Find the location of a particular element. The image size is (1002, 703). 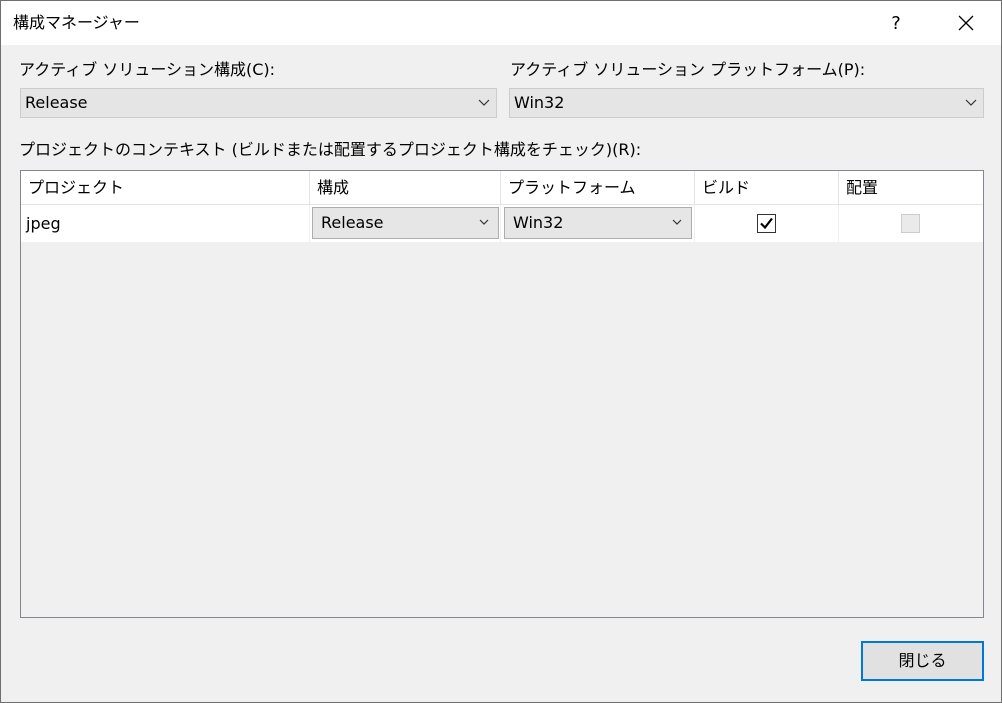

checkmark-icon is located at coordinates (766, 223).